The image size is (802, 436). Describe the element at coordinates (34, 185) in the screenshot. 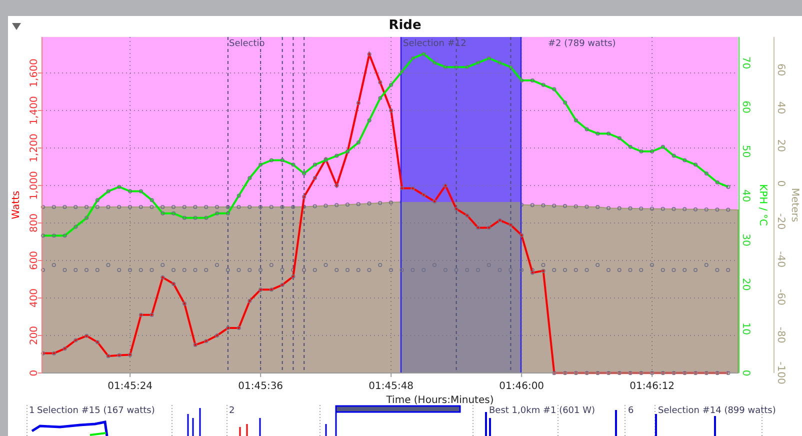

I see `watts-tick-label: 1,000` at that location.